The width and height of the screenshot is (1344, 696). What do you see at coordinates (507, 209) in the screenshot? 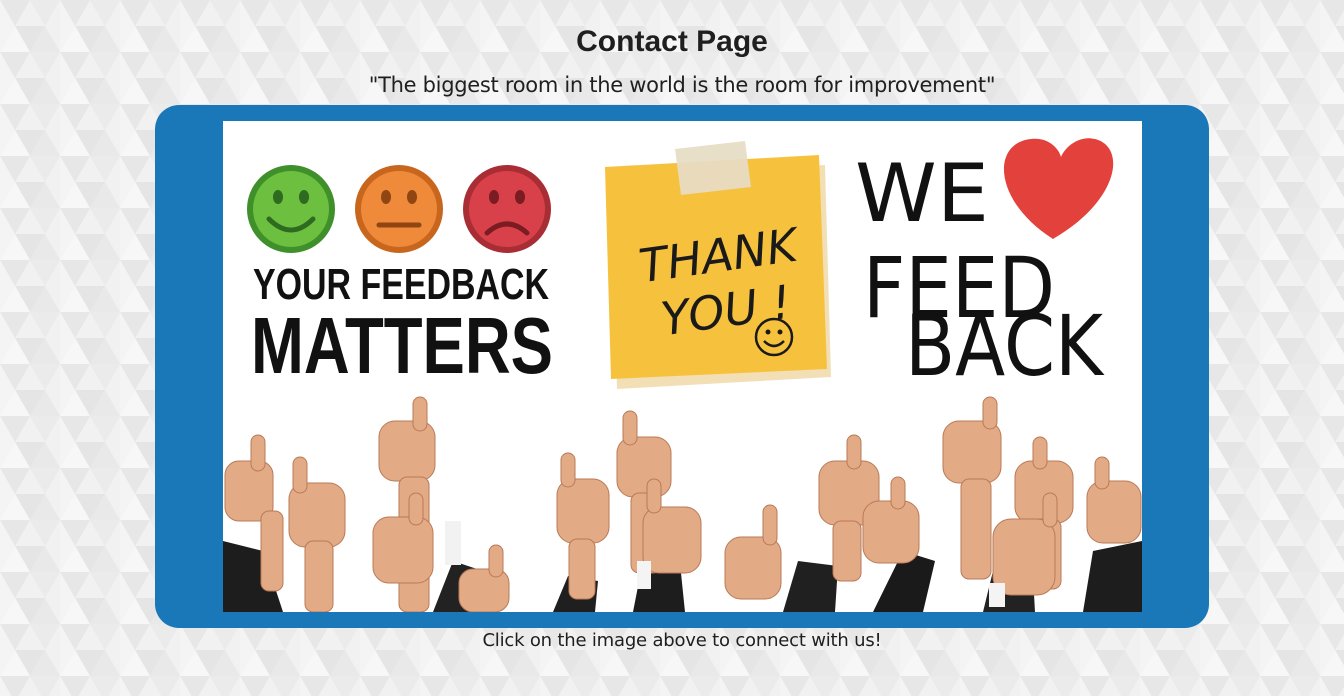
I see `sad-face-icon` at bounding box center [507, 209].